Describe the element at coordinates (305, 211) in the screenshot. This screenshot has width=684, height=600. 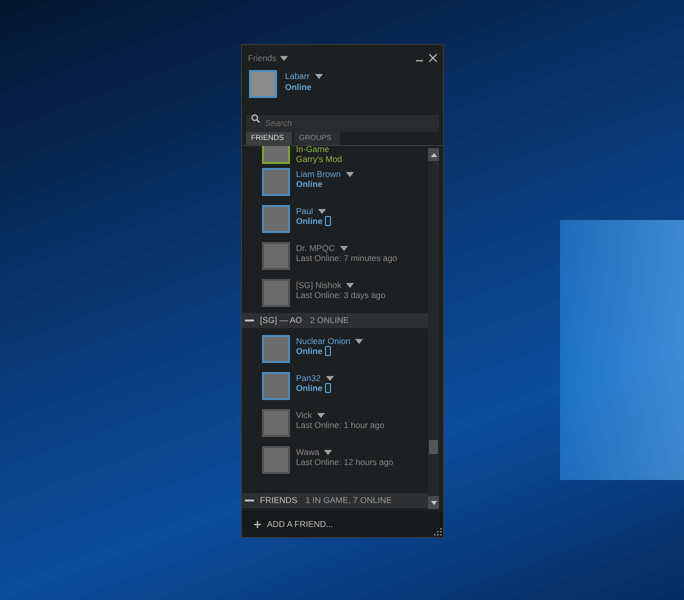
I see `friend-name: Paul` at that location.